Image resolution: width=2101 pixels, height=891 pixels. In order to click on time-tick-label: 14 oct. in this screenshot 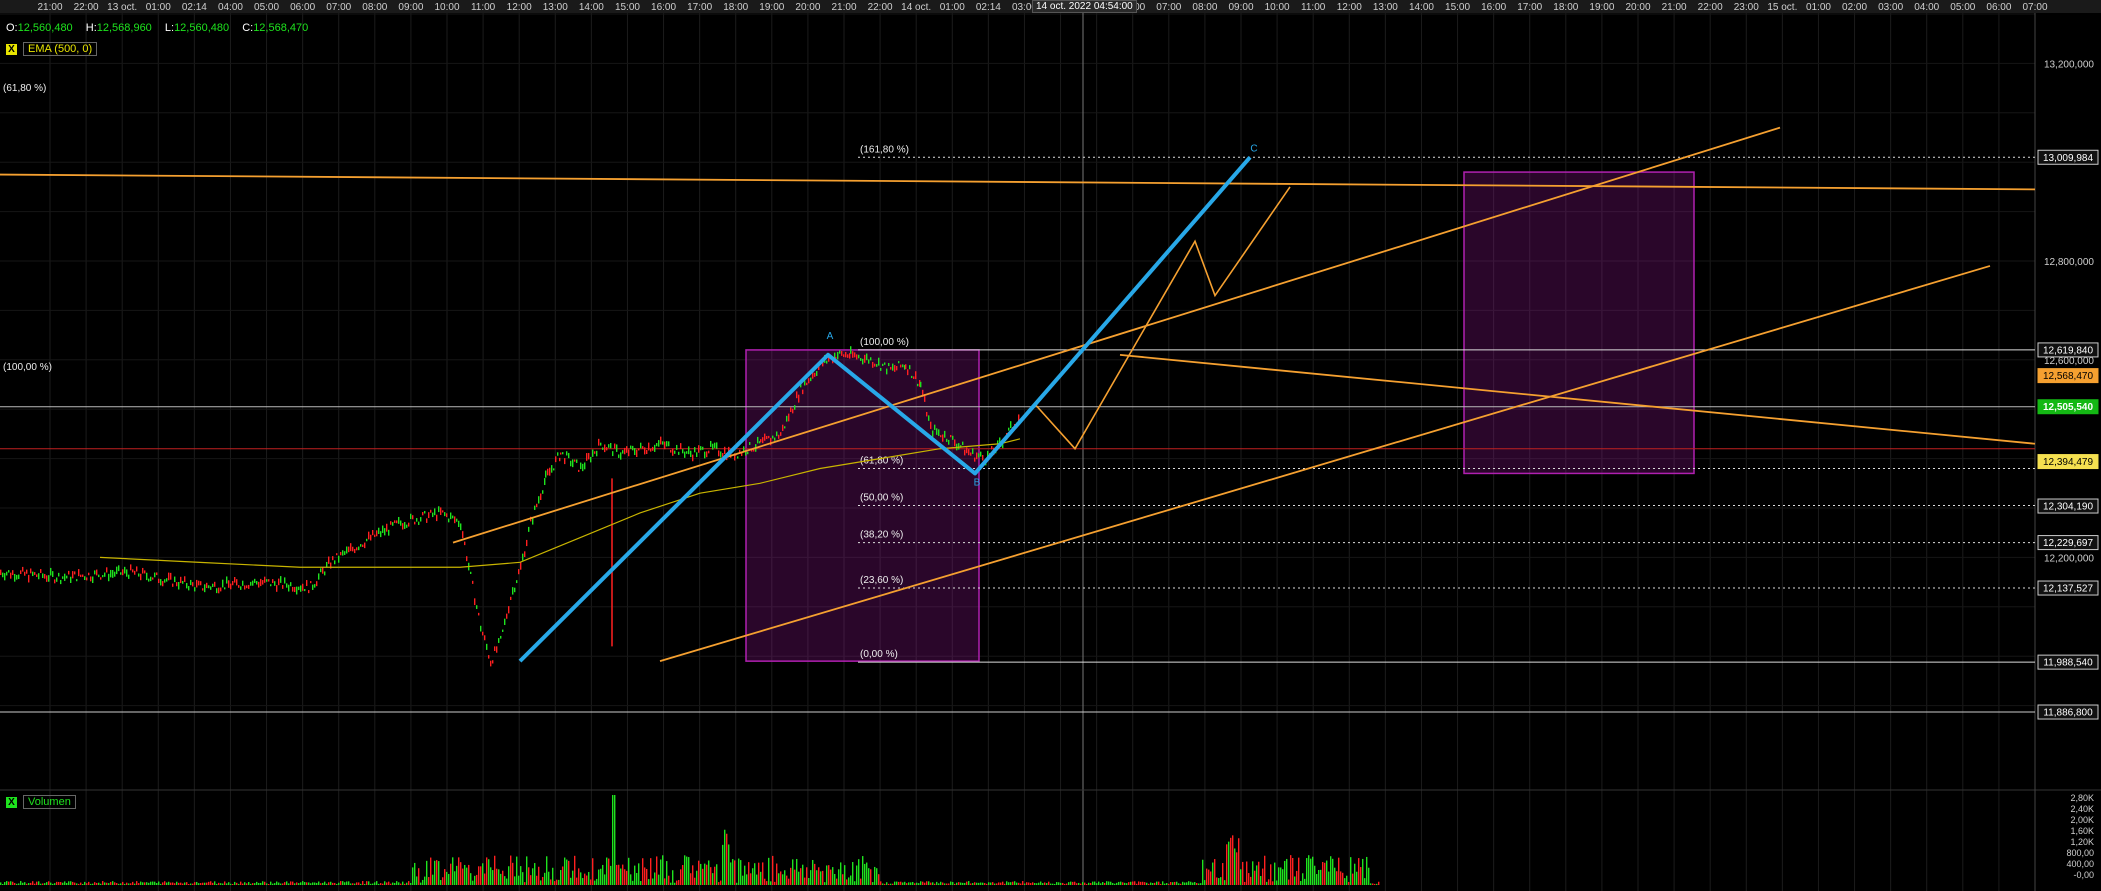, I will do `click(916, 7)`.